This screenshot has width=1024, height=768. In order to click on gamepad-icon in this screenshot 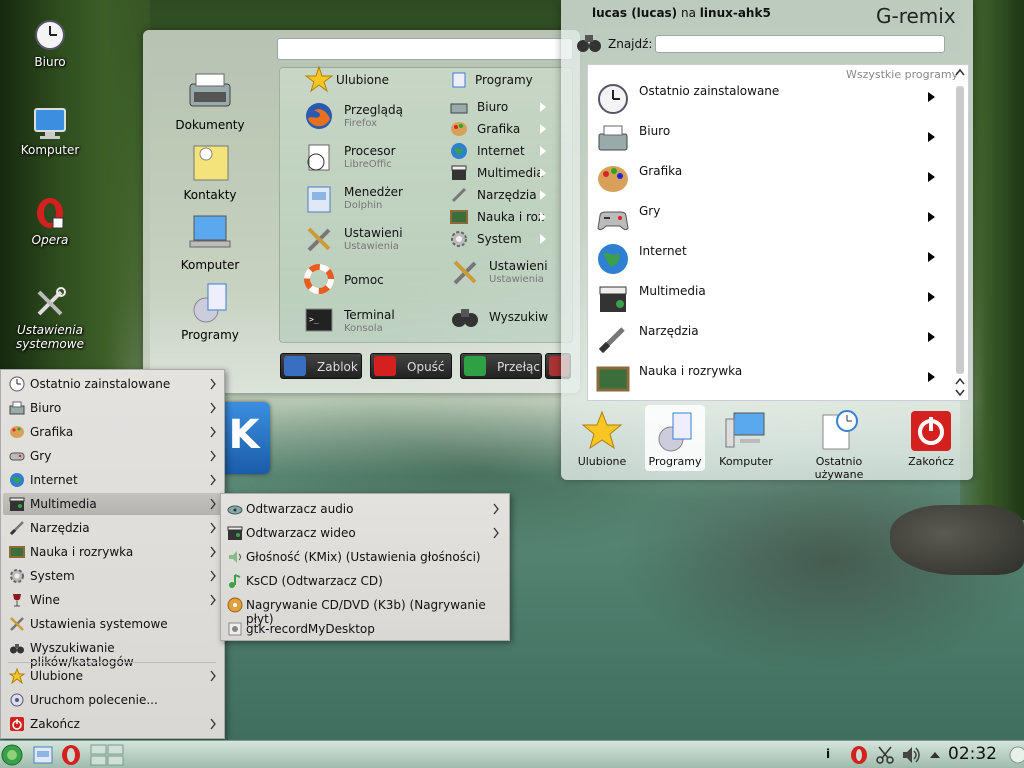, I will do `click(17, 456)`.